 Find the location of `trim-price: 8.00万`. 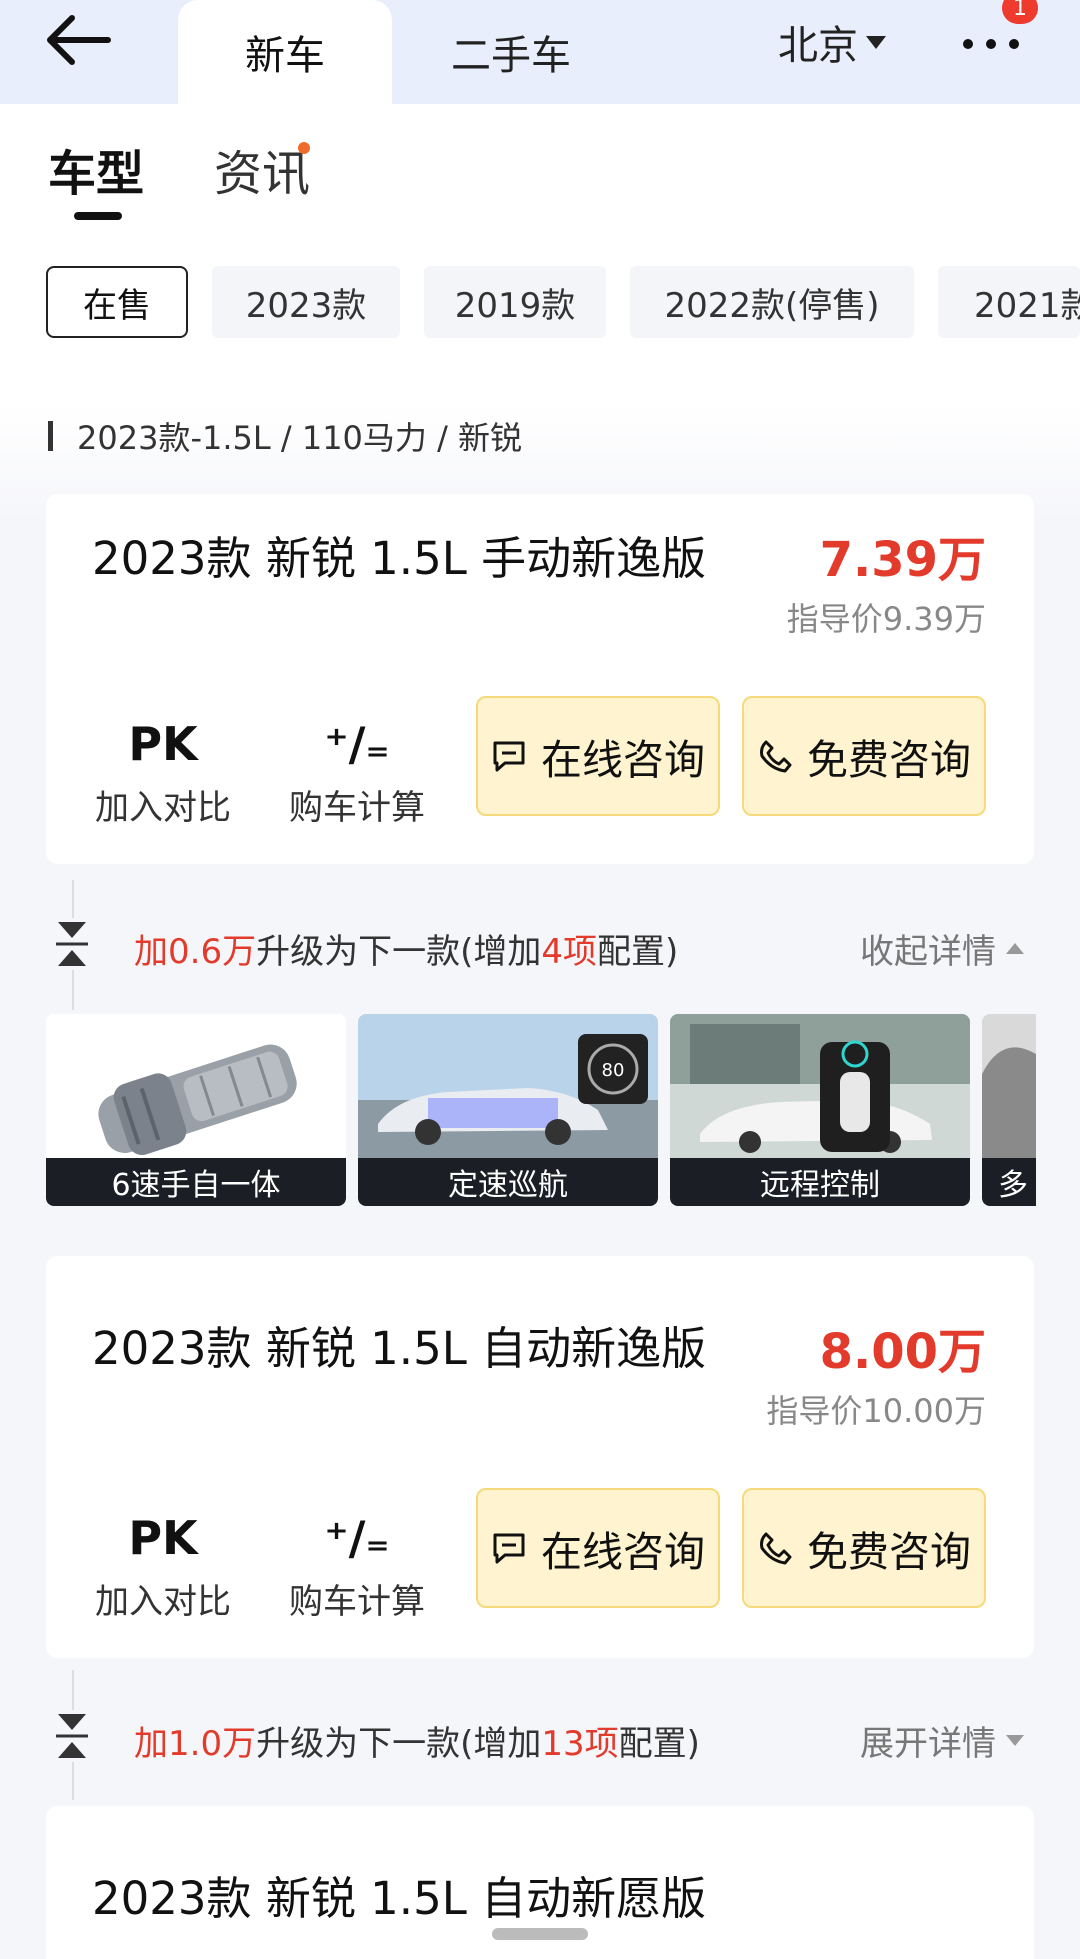

trim-price: 8.00万 is located at coordinates (902, 1352).